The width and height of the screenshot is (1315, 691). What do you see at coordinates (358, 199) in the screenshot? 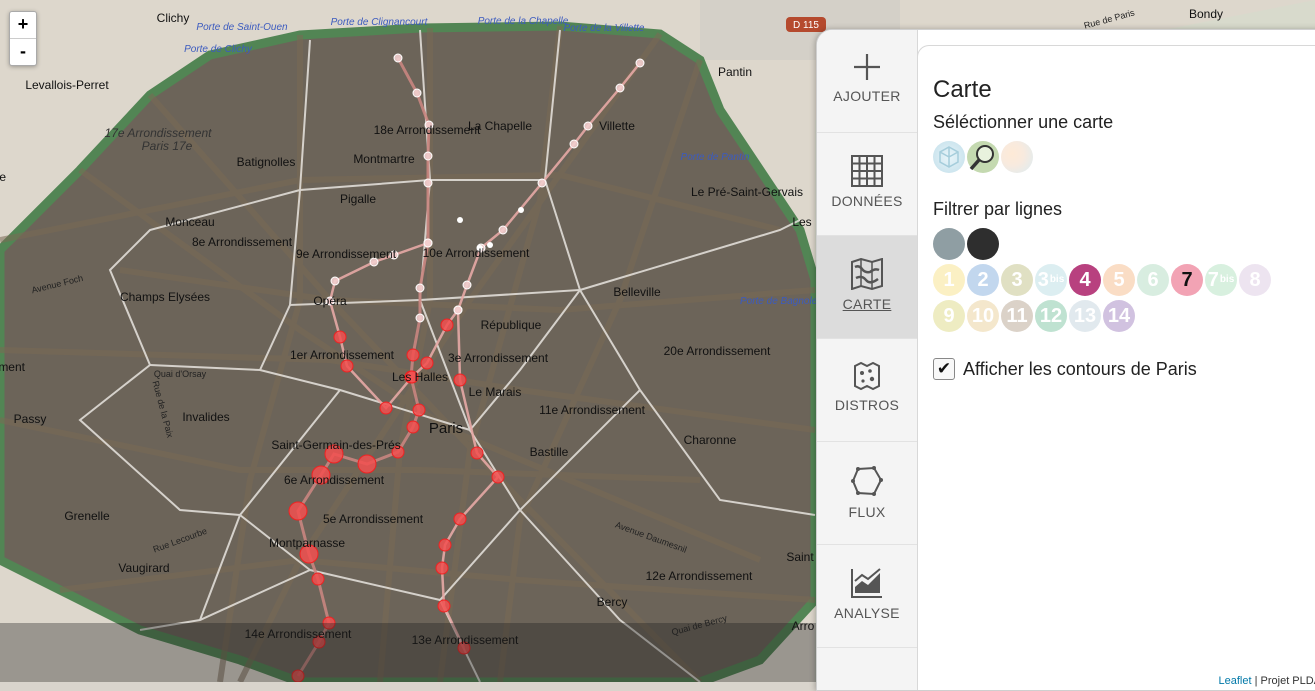
I see `place-label: Pigalle` at bounding box center [358, 199].